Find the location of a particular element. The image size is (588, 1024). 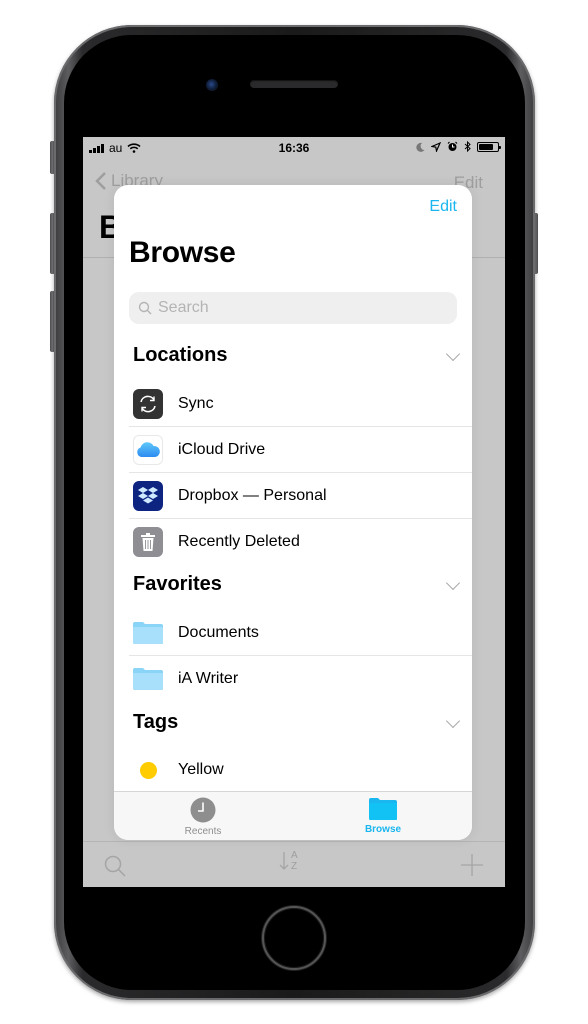

sort-az-icon: A Z is located at coordinates (294, 861).